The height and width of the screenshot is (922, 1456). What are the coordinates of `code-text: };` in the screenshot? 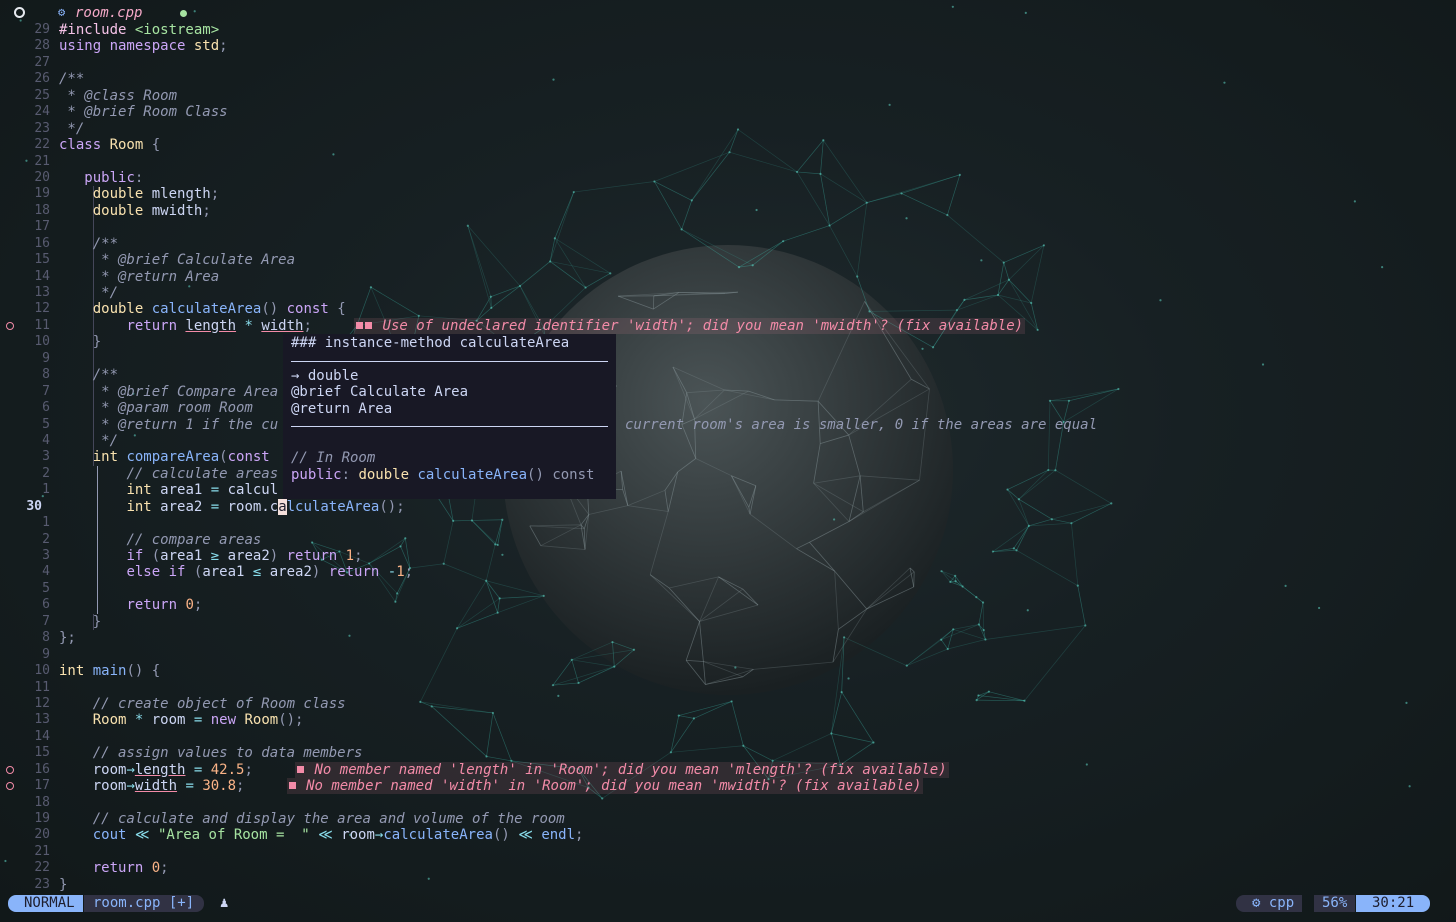 It's located at (67, 638).